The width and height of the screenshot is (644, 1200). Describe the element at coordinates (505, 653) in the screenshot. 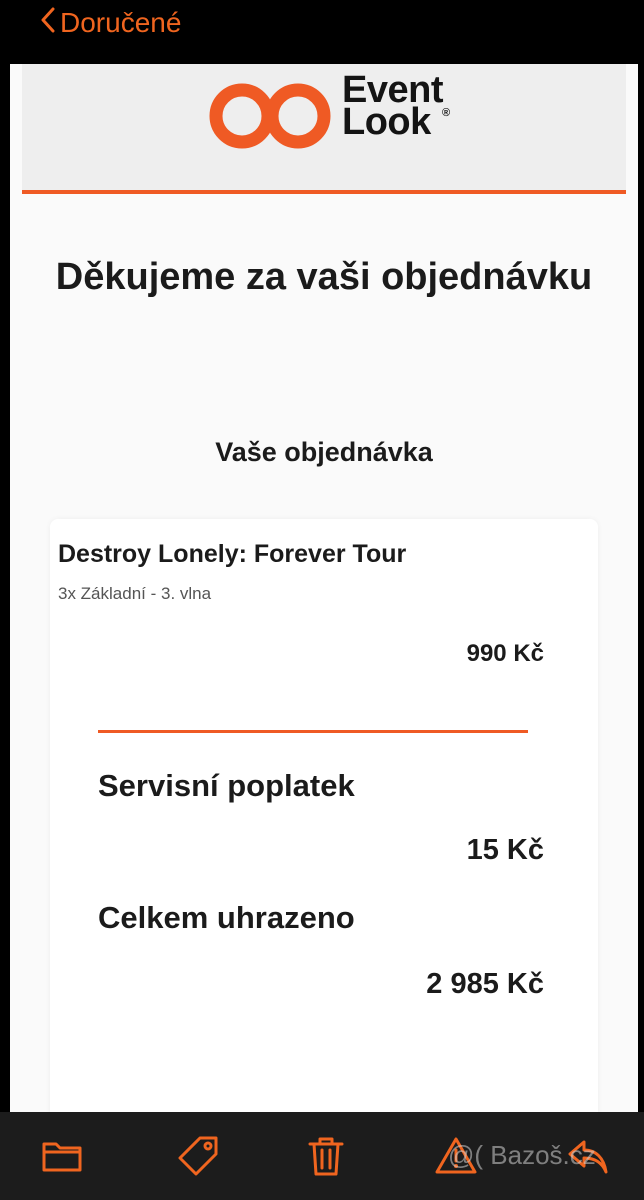

I see `order-item-price: 990 Kč` at that location.